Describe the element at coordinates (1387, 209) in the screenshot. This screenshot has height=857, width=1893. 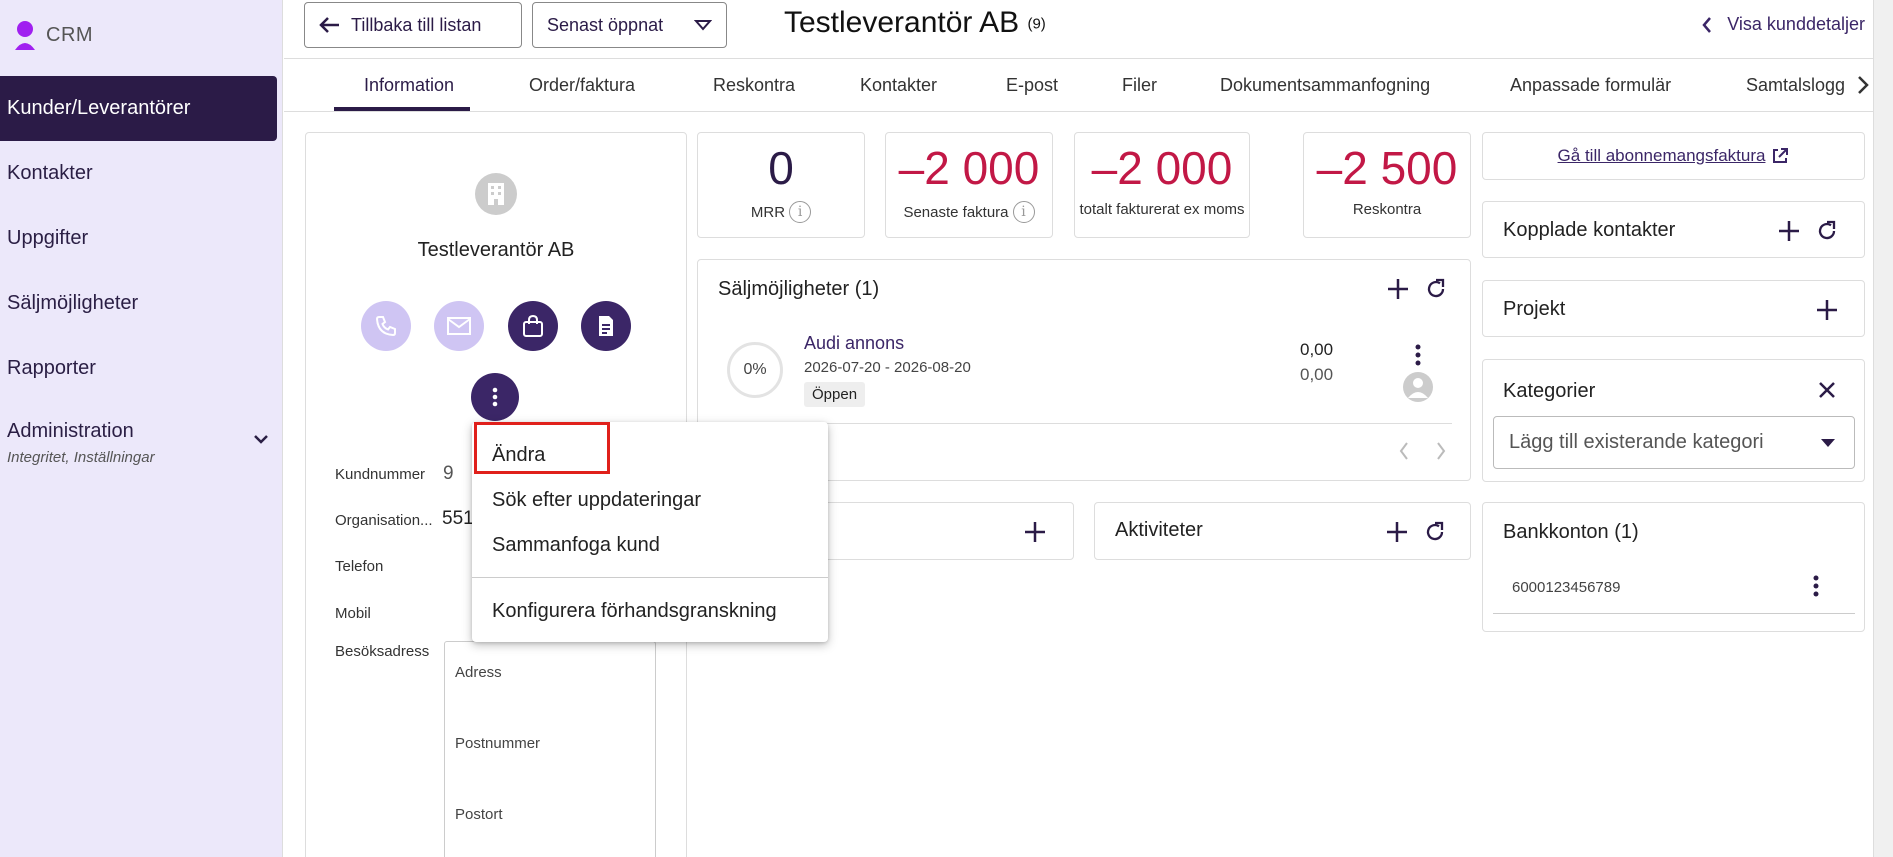
I see `stat-reskontra-label: Reskontra` at that location.